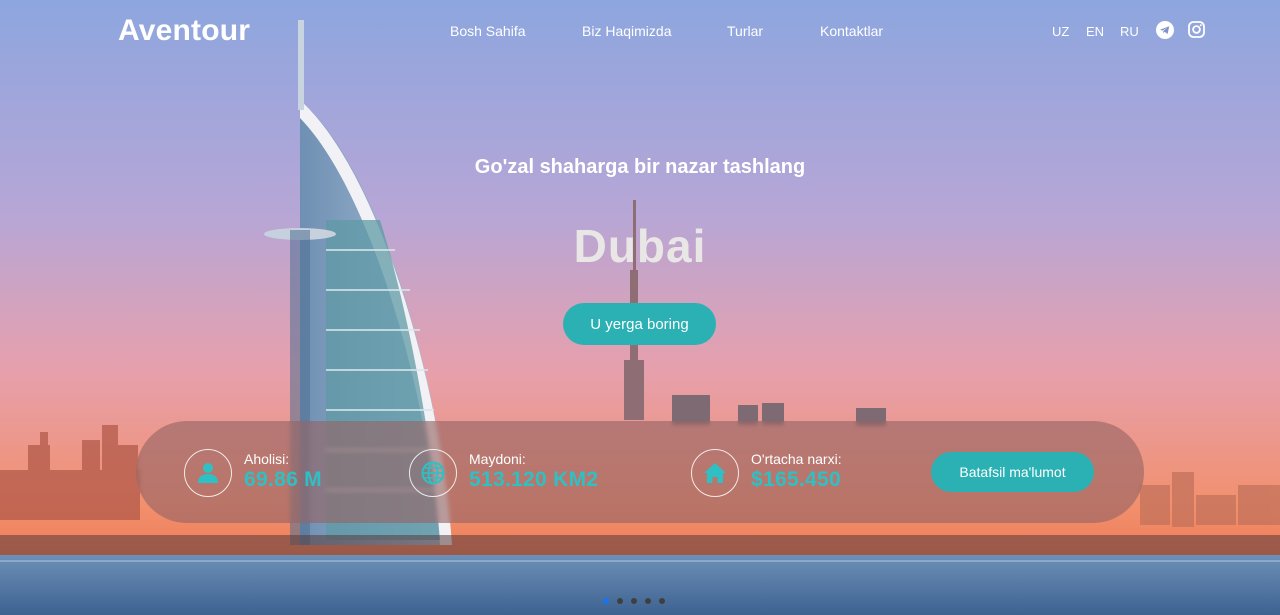 The height and width of the screenshot is (615, 1280). I want to click on more-info-button: Batafsil ma'lumot, so click(1012, 472).